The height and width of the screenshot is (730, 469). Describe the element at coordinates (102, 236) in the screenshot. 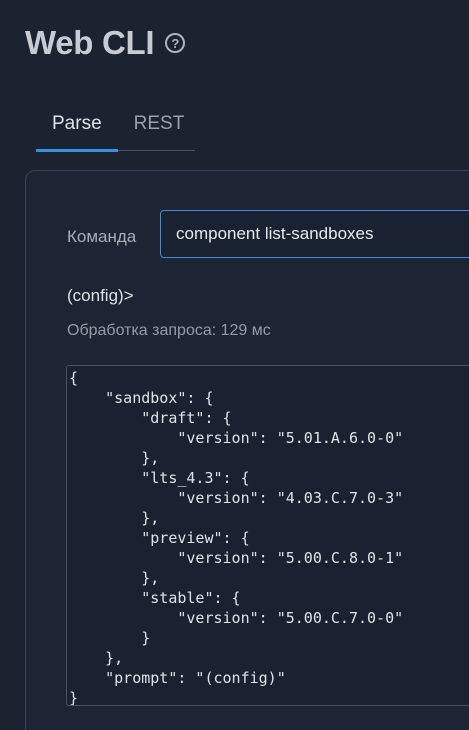

I see `command-label: Команда` at that location.